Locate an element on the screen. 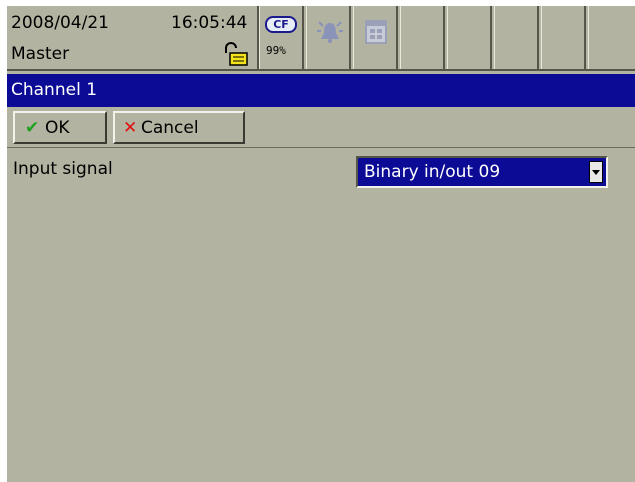 This screenshot has width=635, height=482. dialog-title-bar: Channel 1 is located at coordinates (321, 90).